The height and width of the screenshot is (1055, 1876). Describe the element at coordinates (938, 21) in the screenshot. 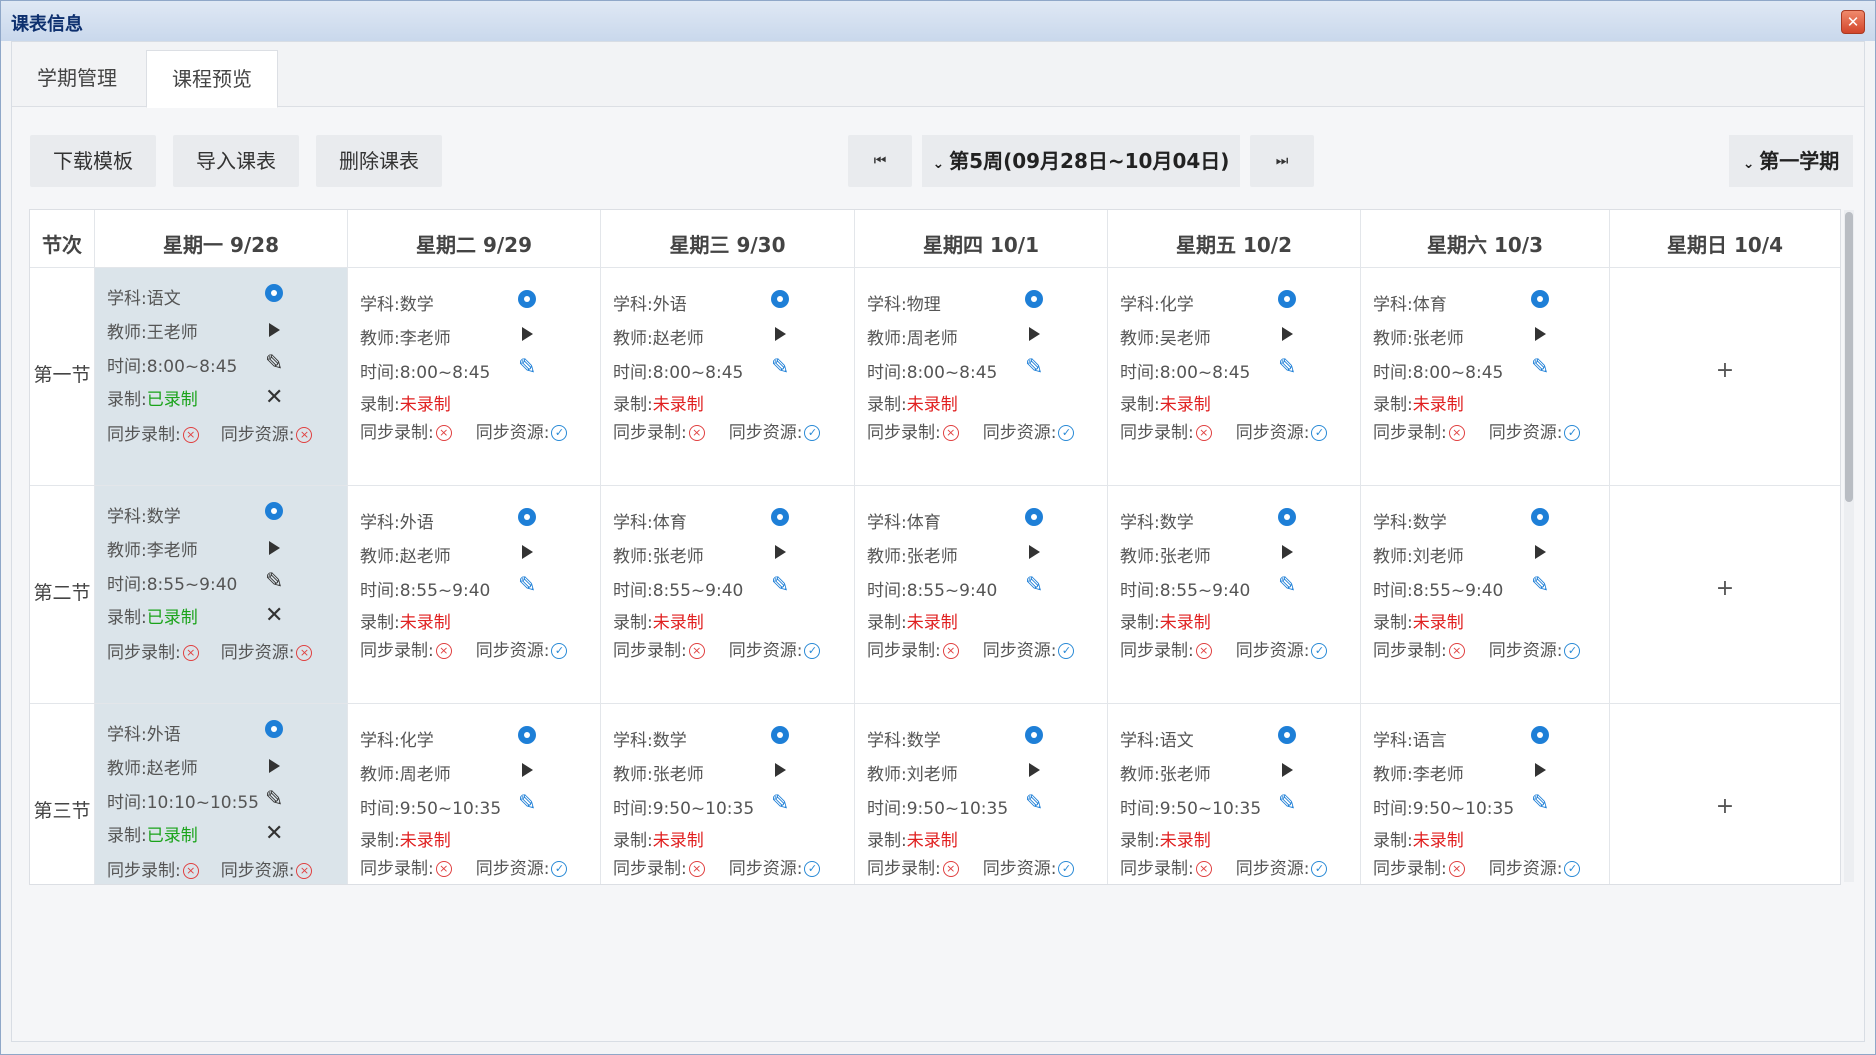

I see `title-bar: 课表信息 ✕` at that location.